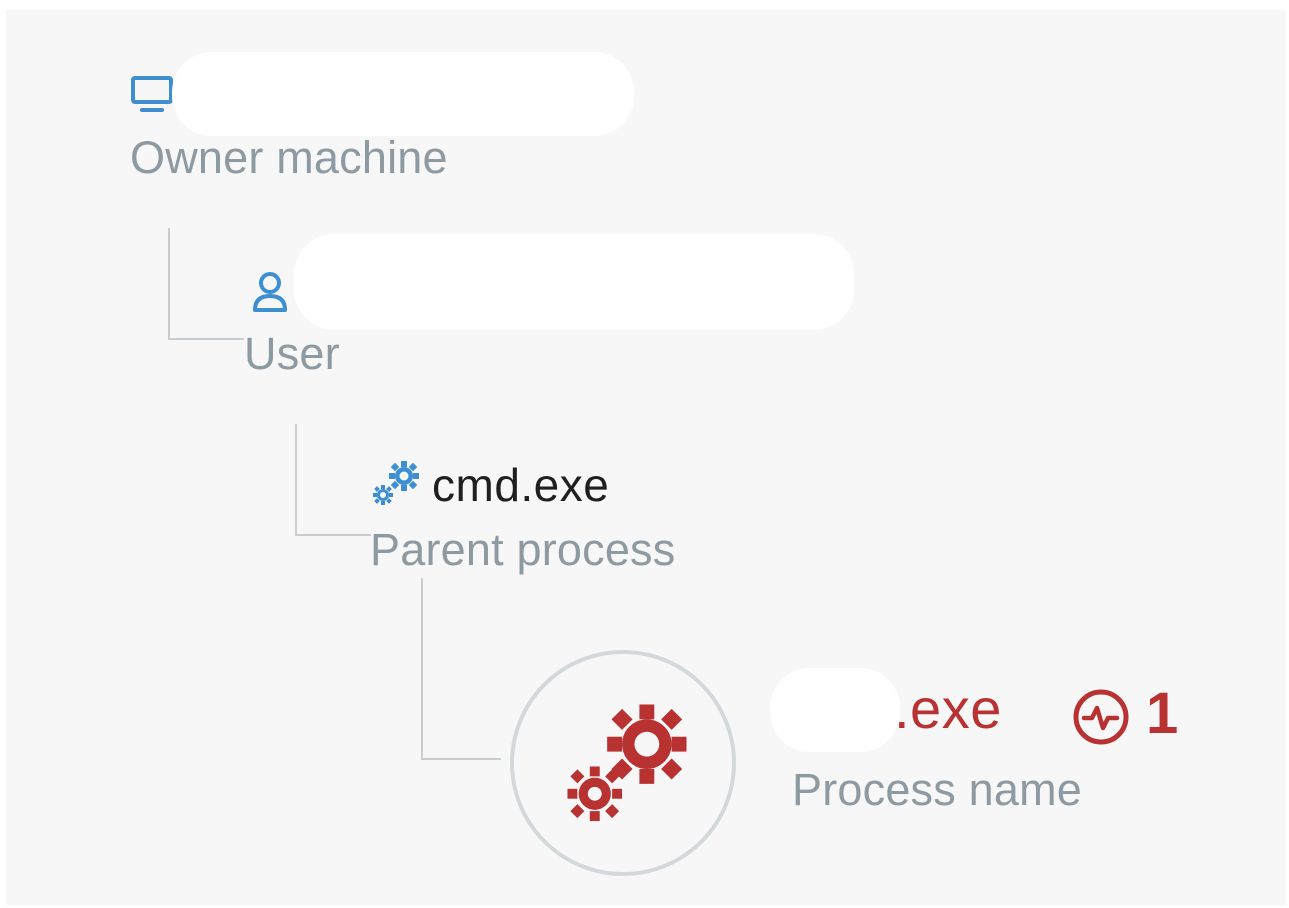 This screenshot has width=1289, height=908. I want to click on process-value-redacted, so click(835, 710).